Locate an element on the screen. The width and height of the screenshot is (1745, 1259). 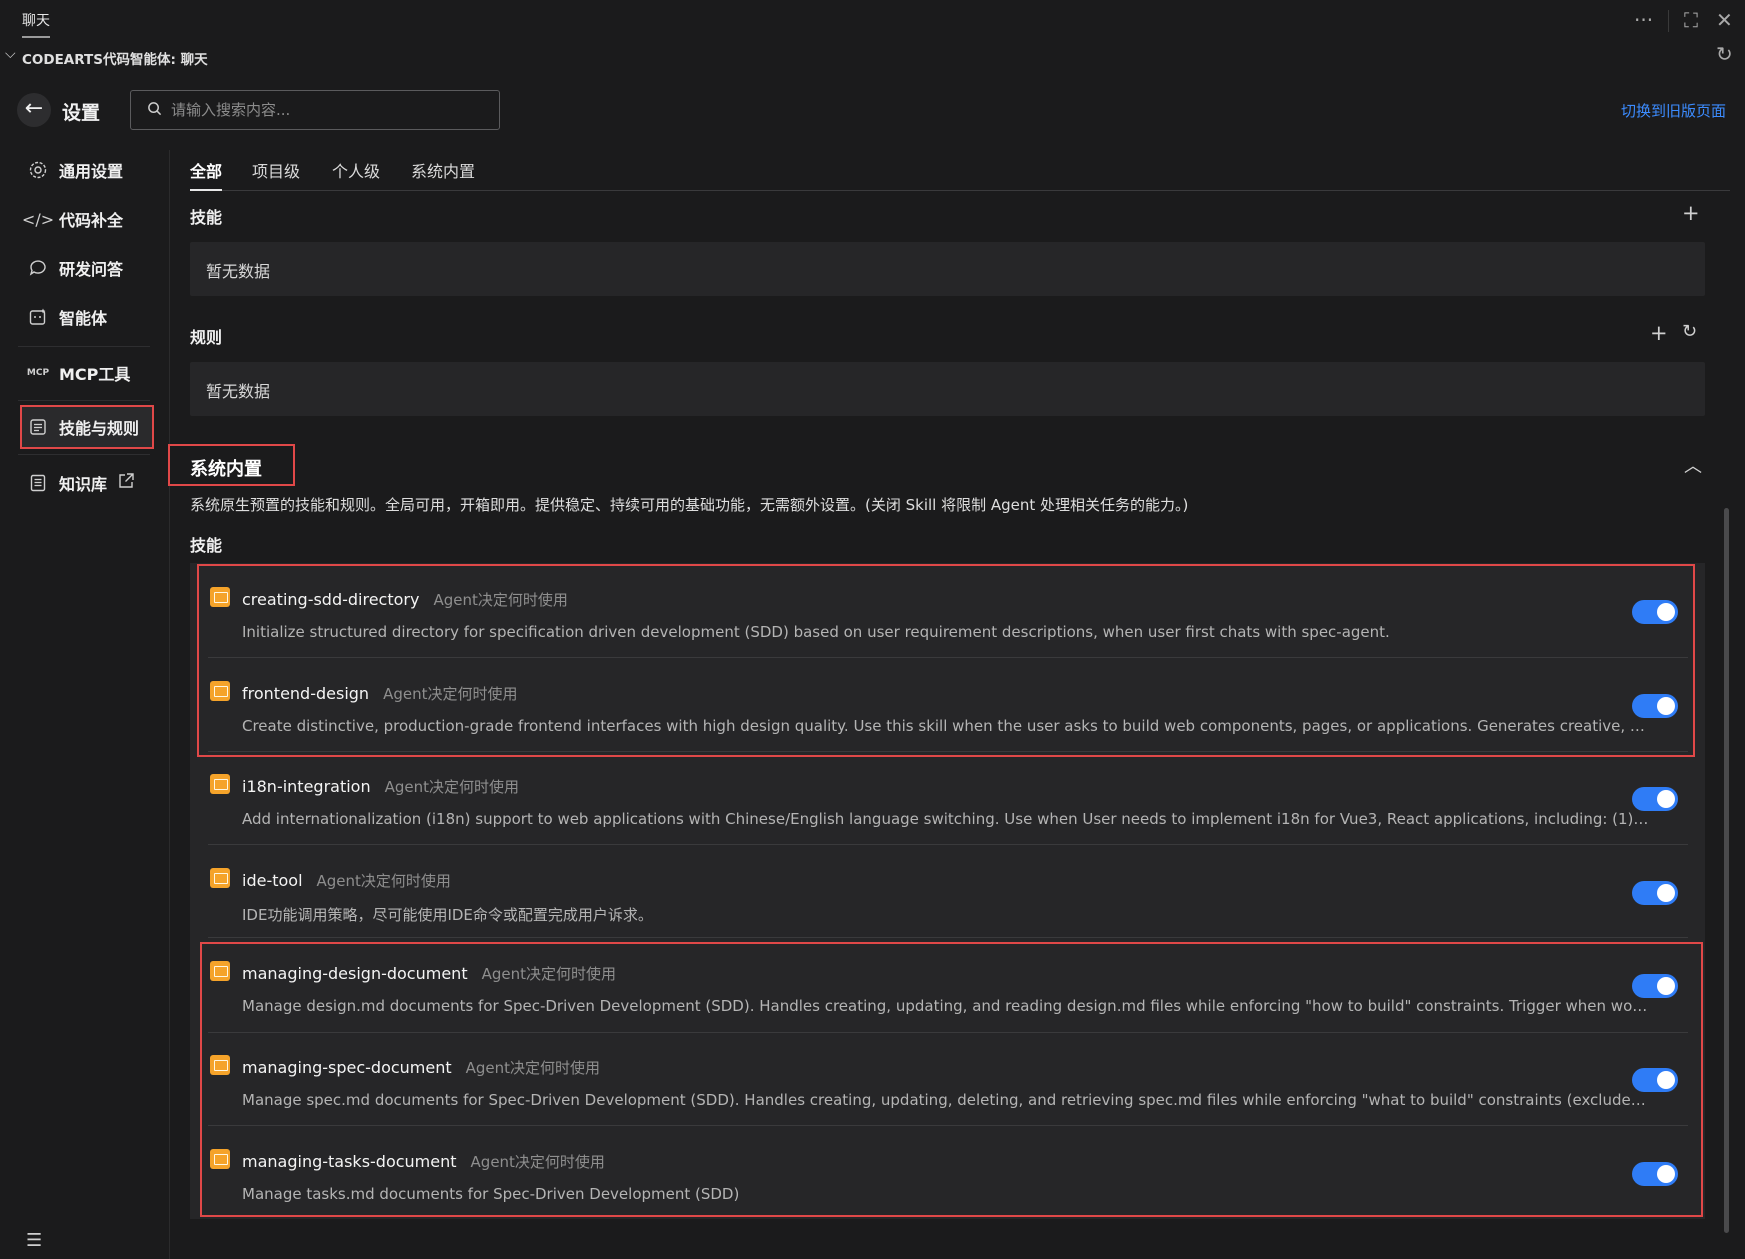
add-rule-button: + is located at coordinates (1659, 333).